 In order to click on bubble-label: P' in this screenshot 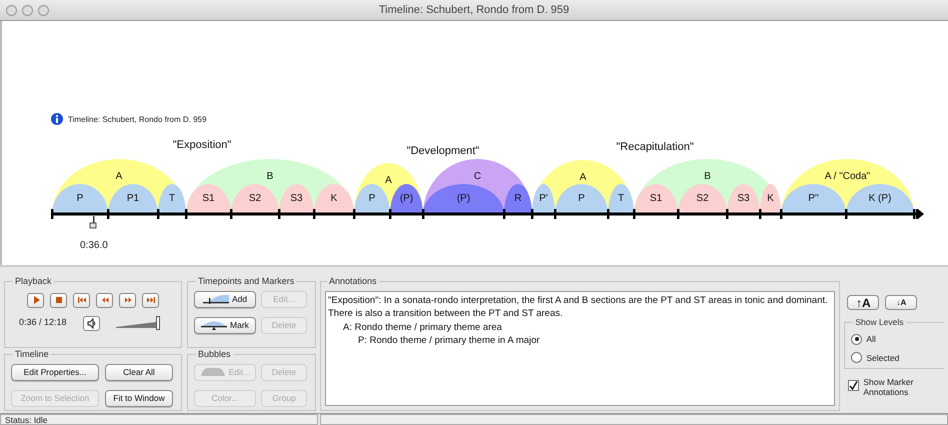, I will do `click(543, 198)`.